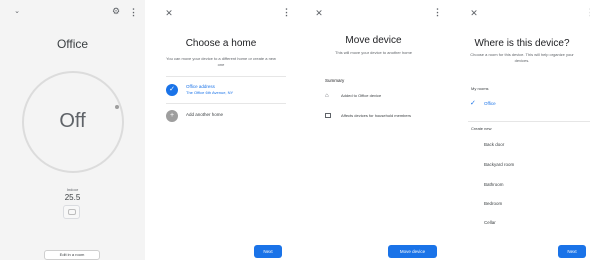 The height and width of the screenshot is (260, 590). I want to click on devices-icon, so click(328, 115).